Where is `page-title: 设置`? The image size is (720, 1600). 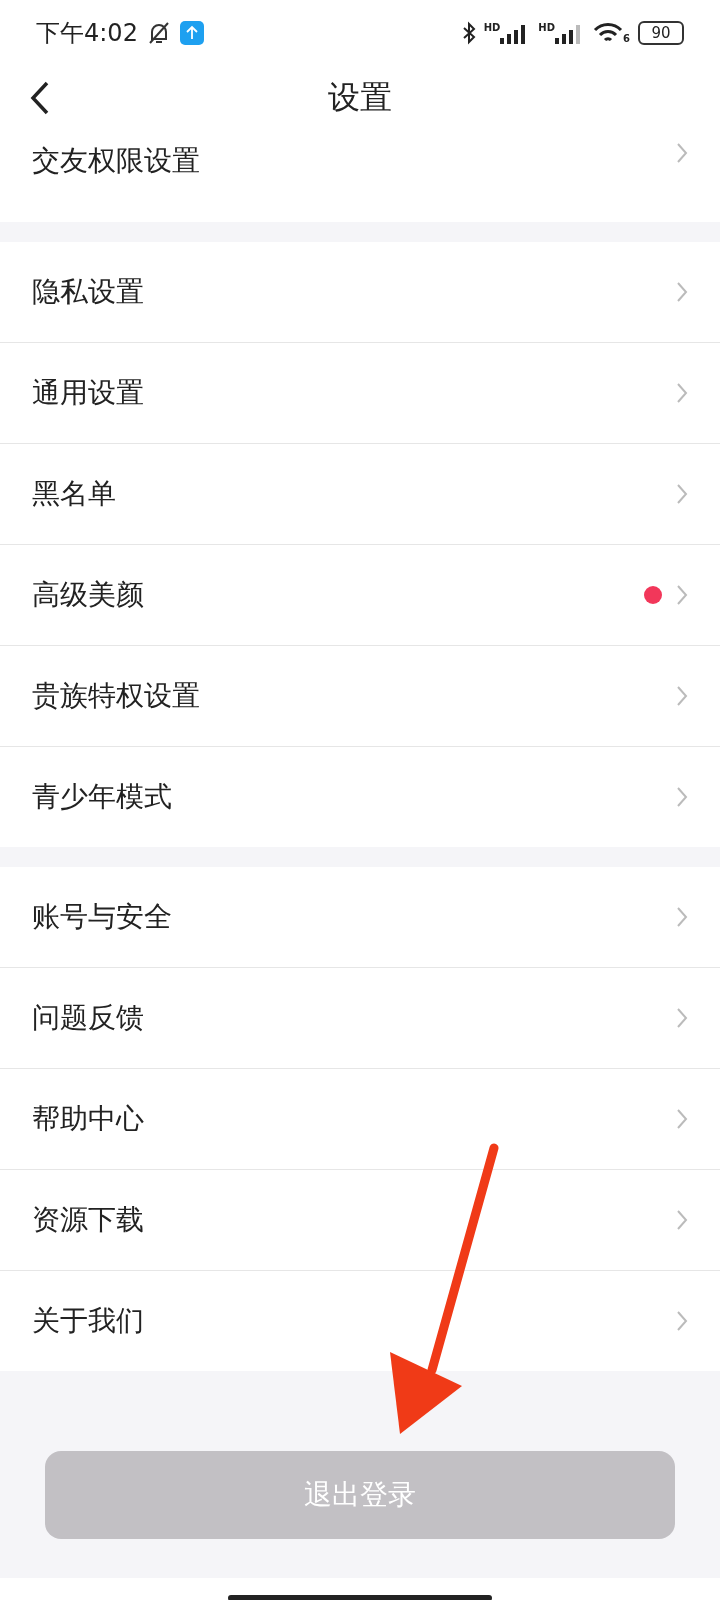 page-title: 设置 is located at coordinates (360, 97).